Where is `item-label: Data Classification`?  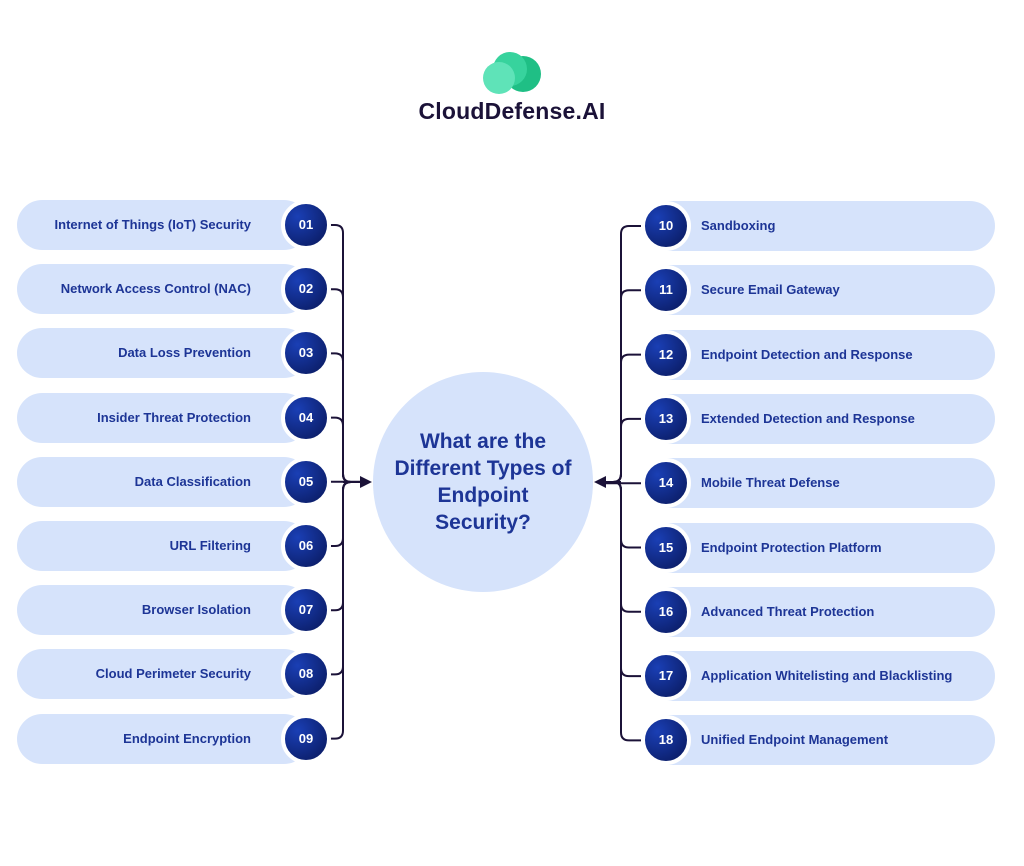
item-label: Data Classification is located at coordinates (192, 481).